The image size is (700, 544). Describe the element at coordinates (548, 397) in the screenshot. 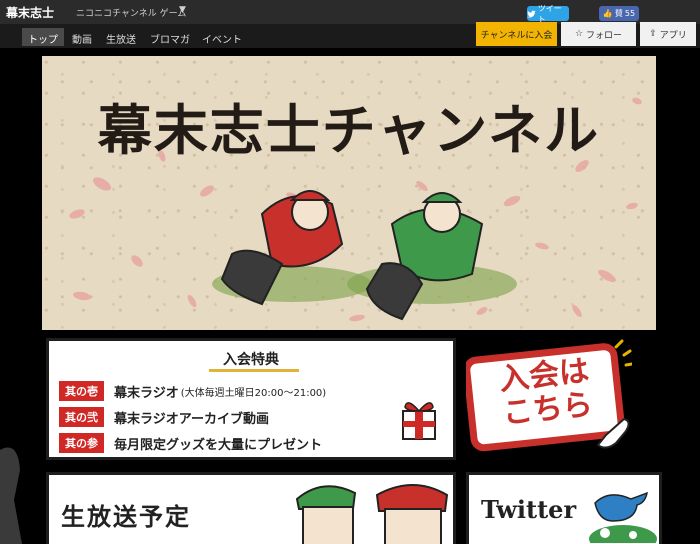

I see `join-here-badge: 入会は こちら` at that location.